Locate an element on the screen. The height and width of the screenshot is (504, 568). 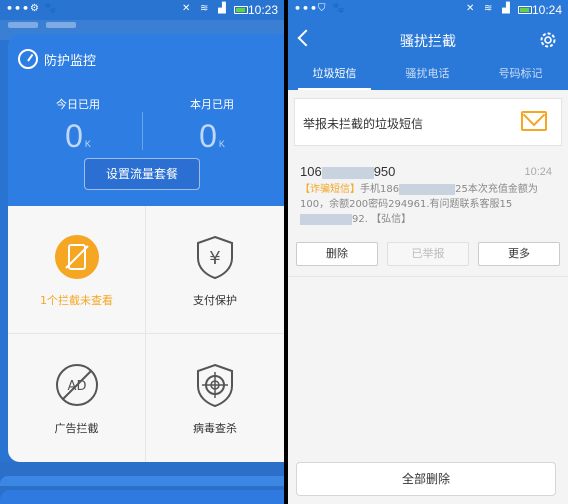
card-header: 防护监控 is located at coordinates (146, 58).